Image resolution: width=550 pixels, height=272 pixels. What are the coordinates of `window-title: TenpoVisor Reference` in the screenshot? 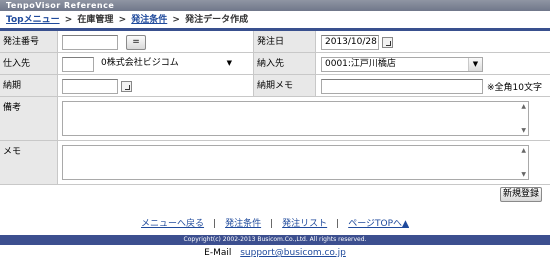 It's located at (275, 5).